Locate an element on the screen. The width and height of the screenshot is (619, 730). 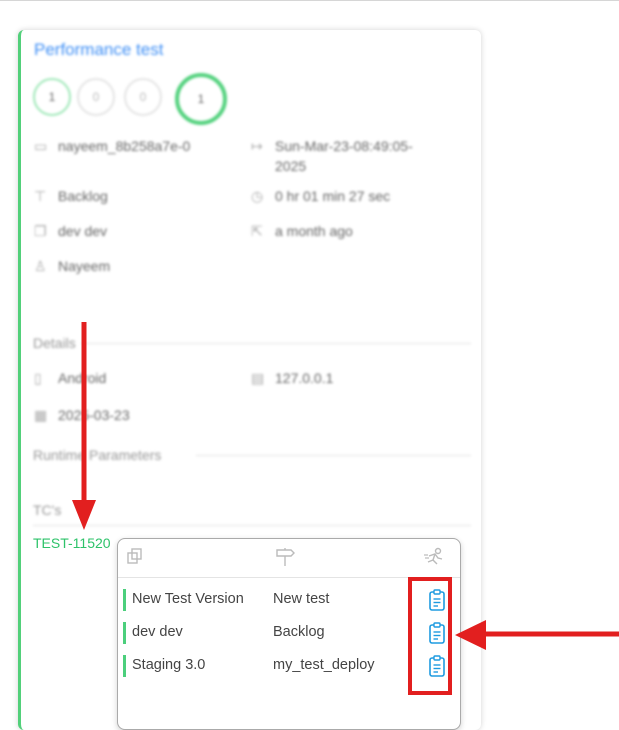
arrow-left is located at coordinates (537, 635).